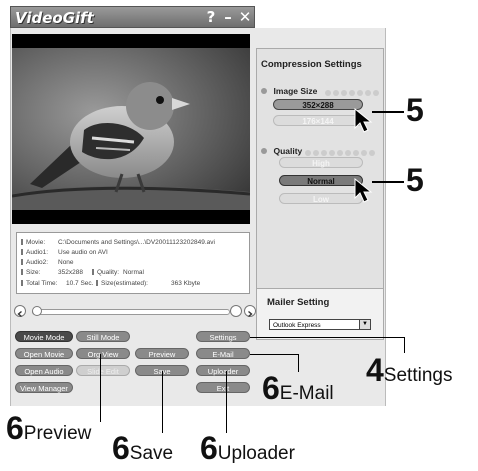 The height and width of the screenshot is (471, 478). Describe the element at coordinates (37, 262) in the screenshot. I see `audio2-label: Audio2:` at that location.